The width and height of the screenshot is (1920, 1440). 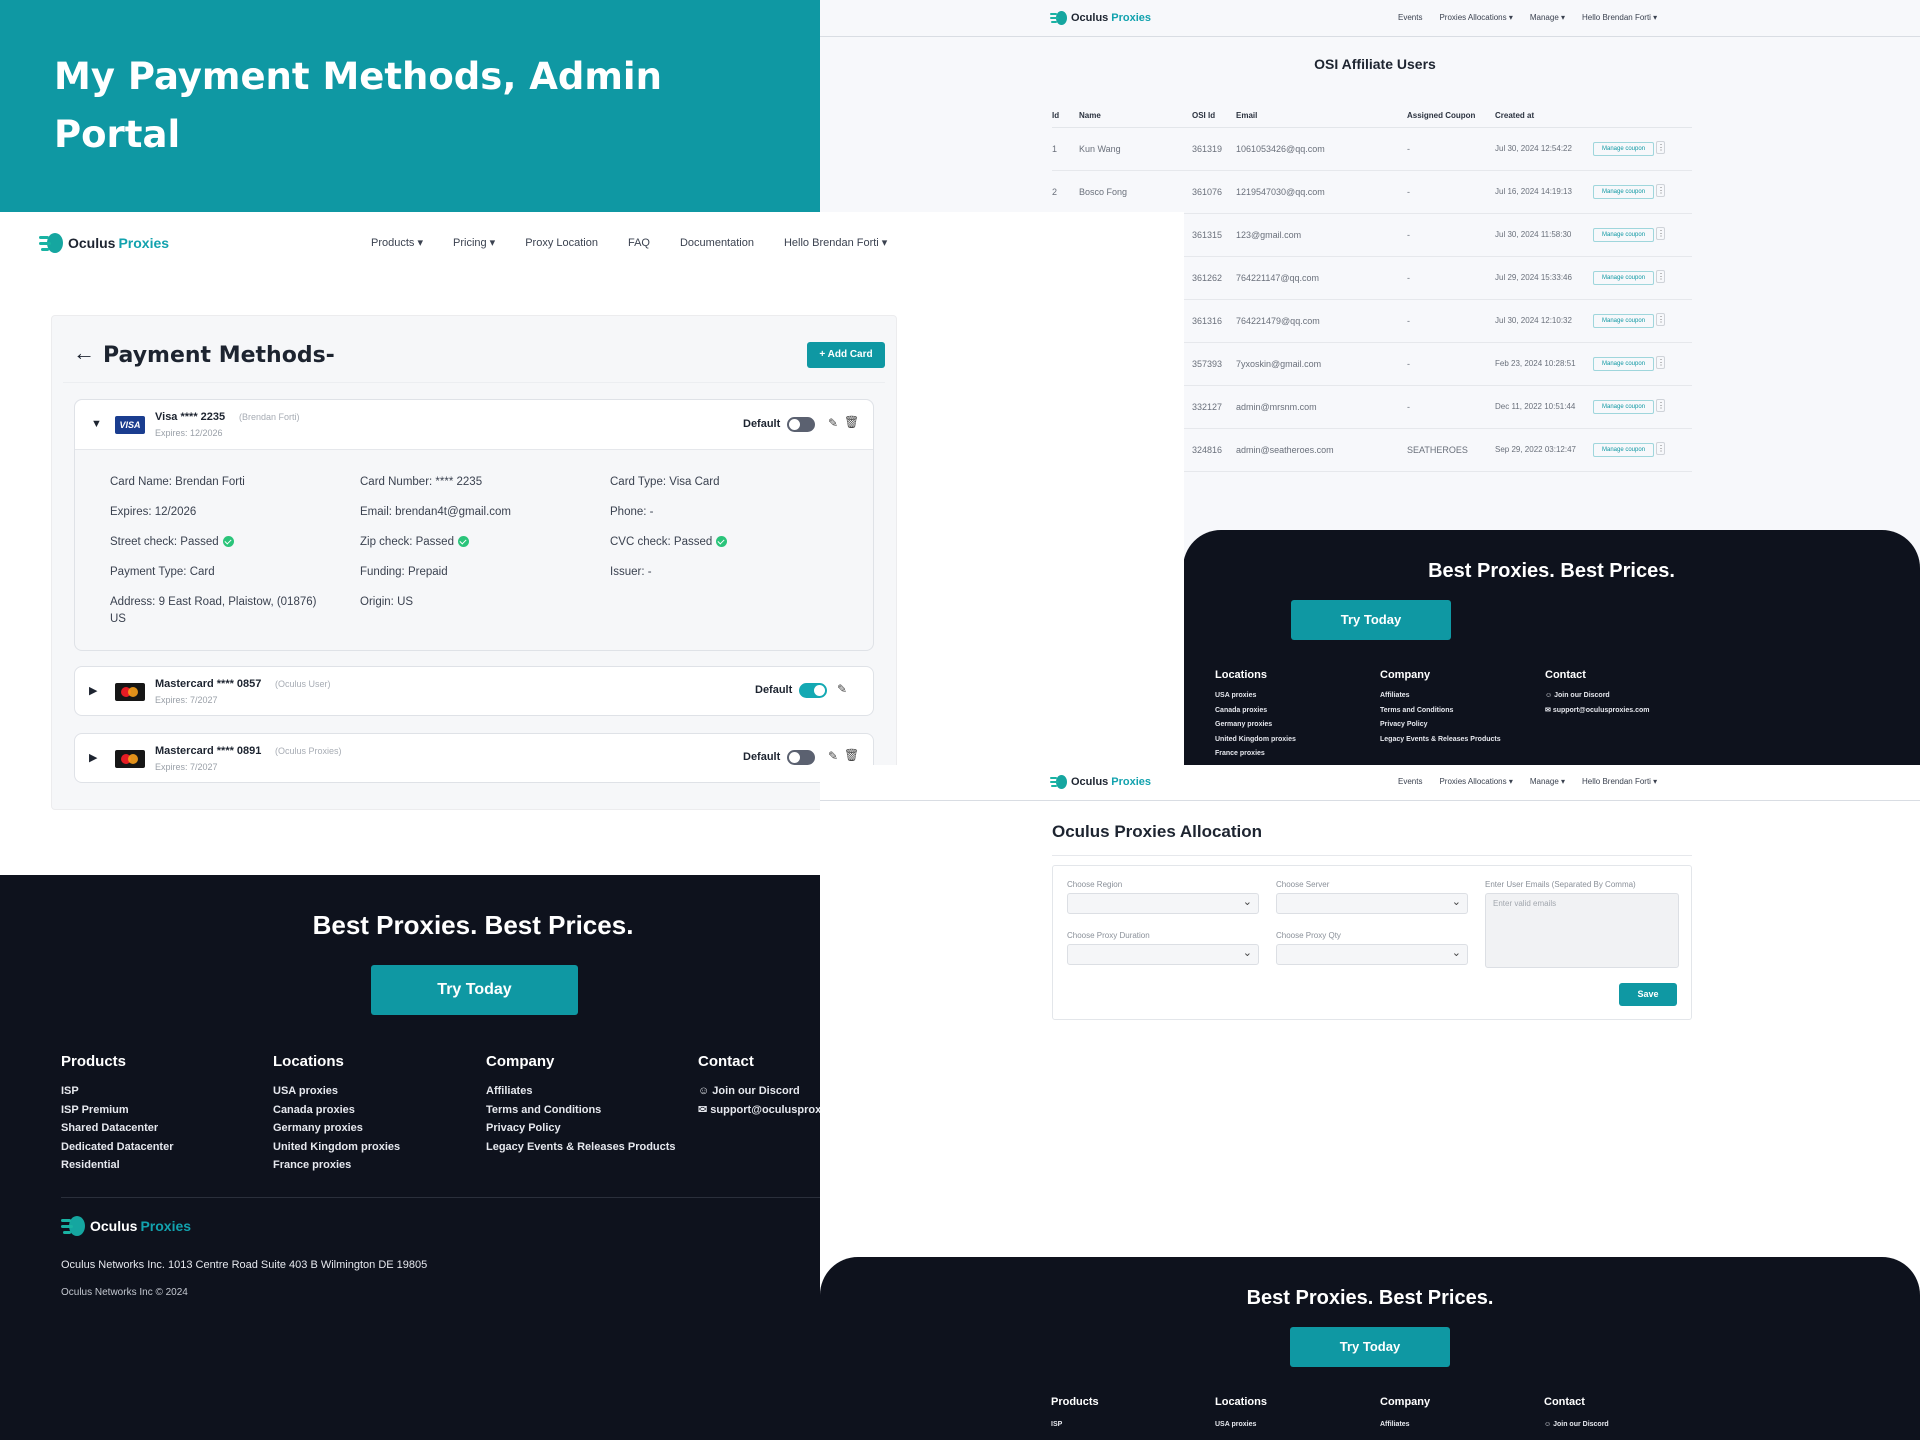 What do you see at coordinates (846, 355) in the screenshot?
I see `add-card-button: + Add Card` at bounding box center [846, 355].